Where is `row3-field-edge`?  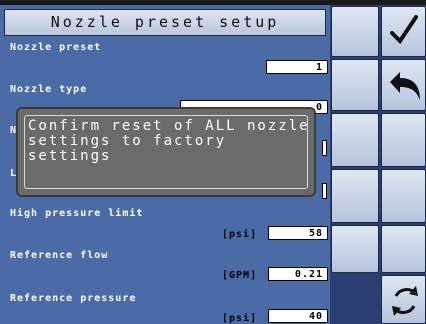 row3-field-edge is located at coordinates (324, 148).